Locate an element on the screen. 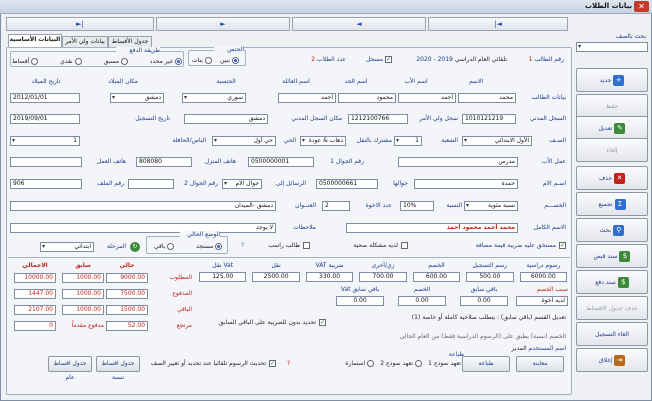 The height and width of the screenshot is (401, 652). status-remaining-radio: باقي is located at coordinates (164, 246).